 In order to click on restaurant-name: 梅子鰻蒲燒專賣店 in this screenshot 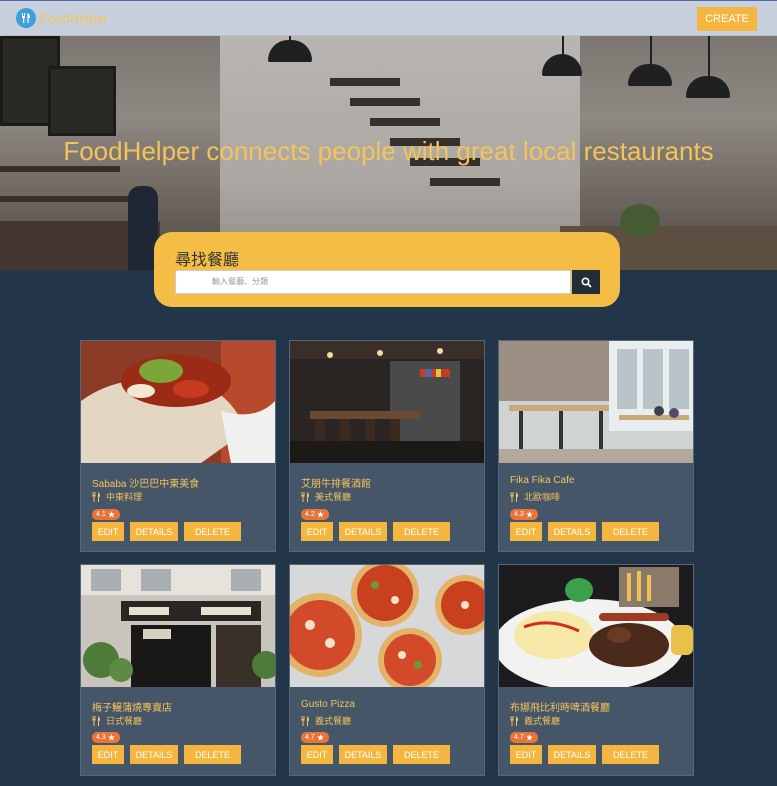, I will do `click(132, 706)`.